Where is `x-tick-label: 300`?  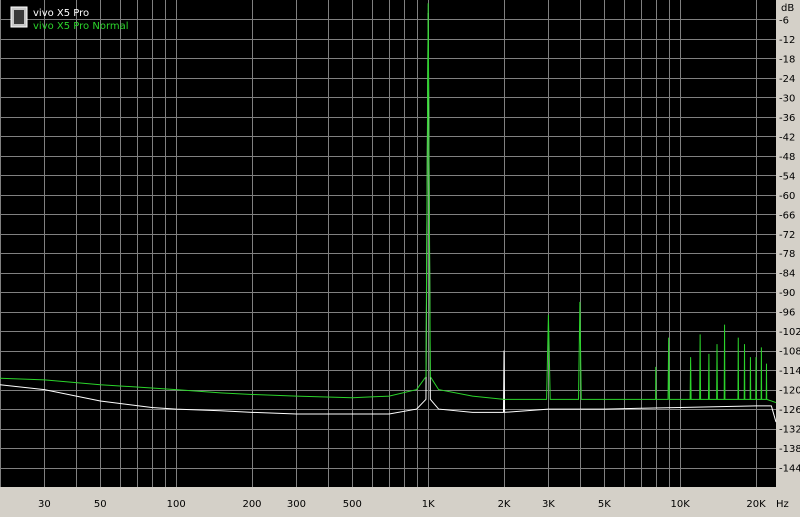 x-tick-label: 300 is located at coordinates (296, 504).